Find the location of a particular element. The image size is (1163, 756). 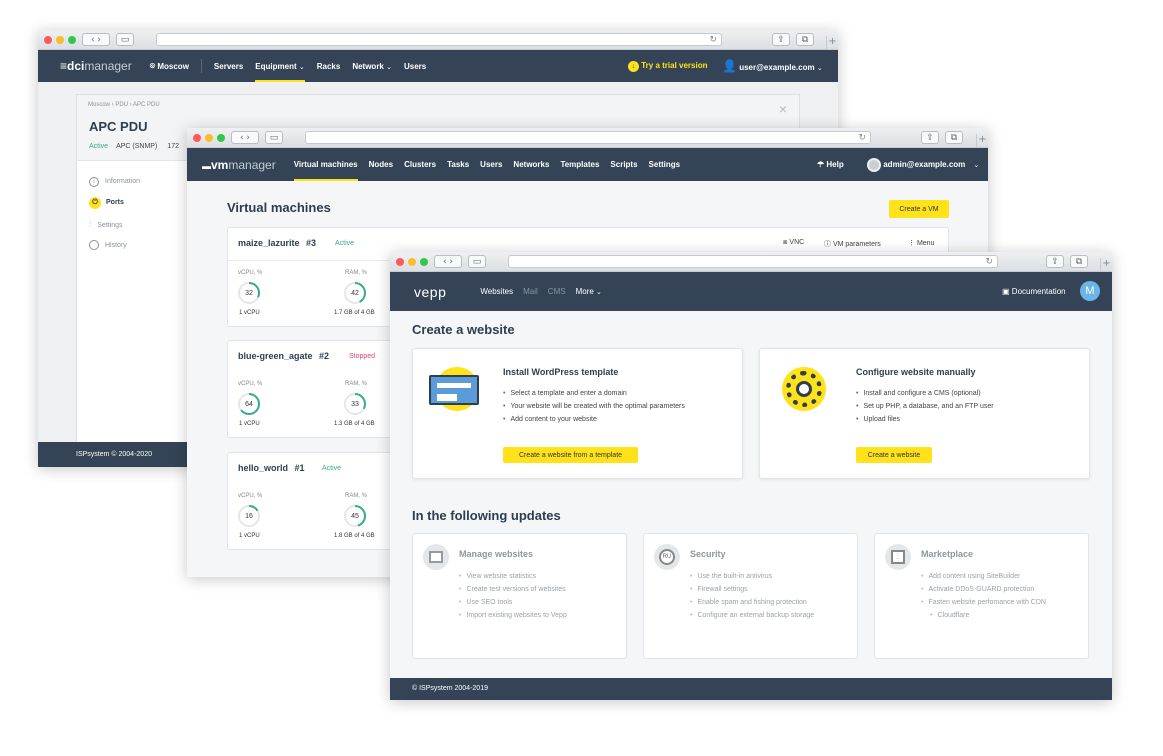

nav-servers: Servers is located at coordinates (228, 66).